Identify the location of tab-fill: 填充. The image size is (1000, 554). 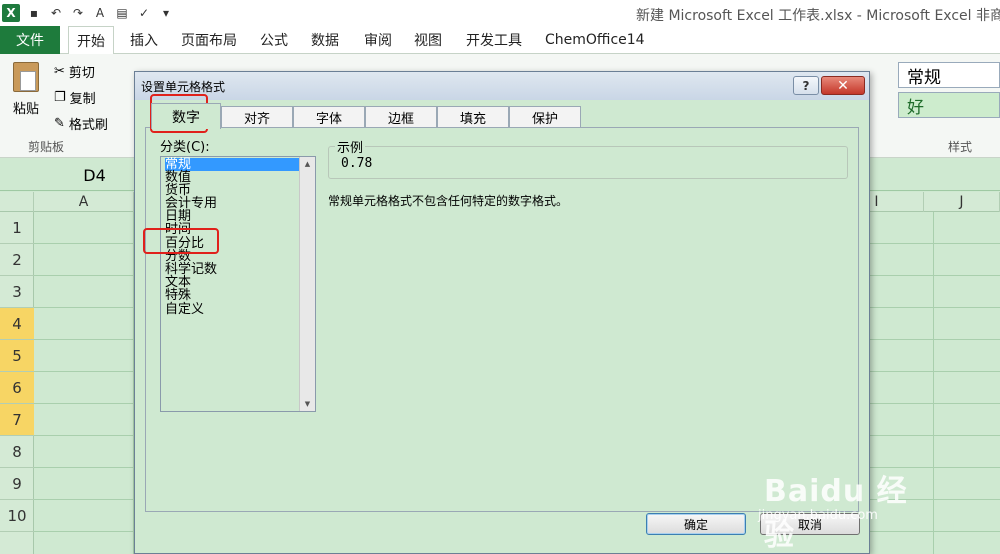
(473, 117).